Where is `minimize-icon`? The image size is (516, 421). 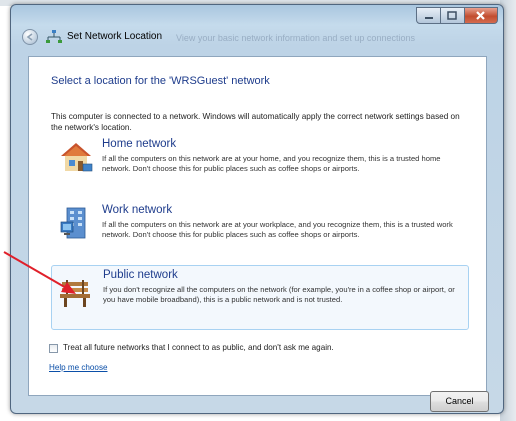 minimize-icon is located at coordinates (429, 18).